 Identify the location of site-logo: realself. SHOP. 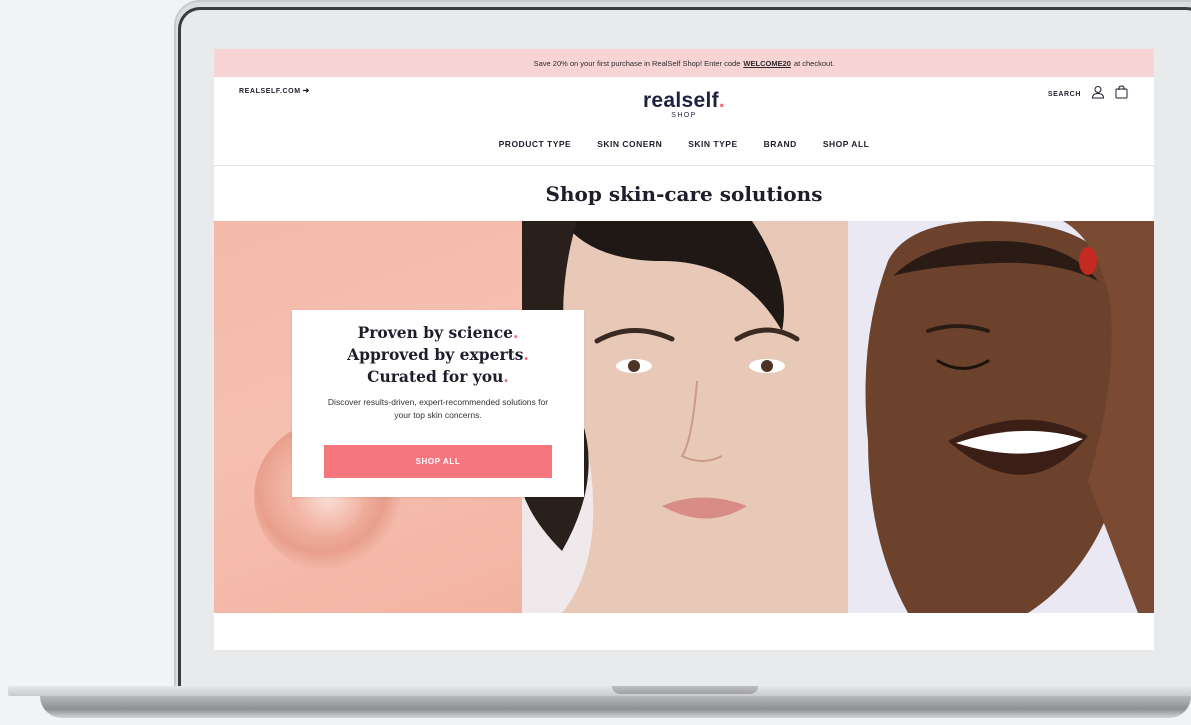
(684, 104).